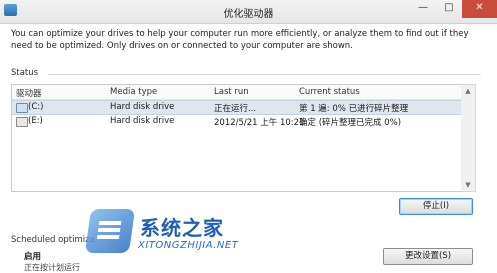 This screenshot has width=497, height=273. I want to click on table-scrollbar: ▲ ▼, so click(468, 138).